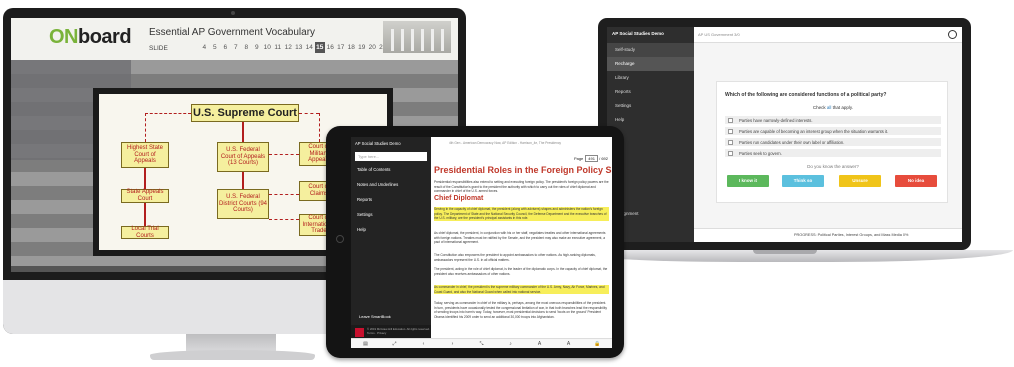 The image size is (1014, 367). I want to click on no-idea-button: No idea, so click(916, 181).